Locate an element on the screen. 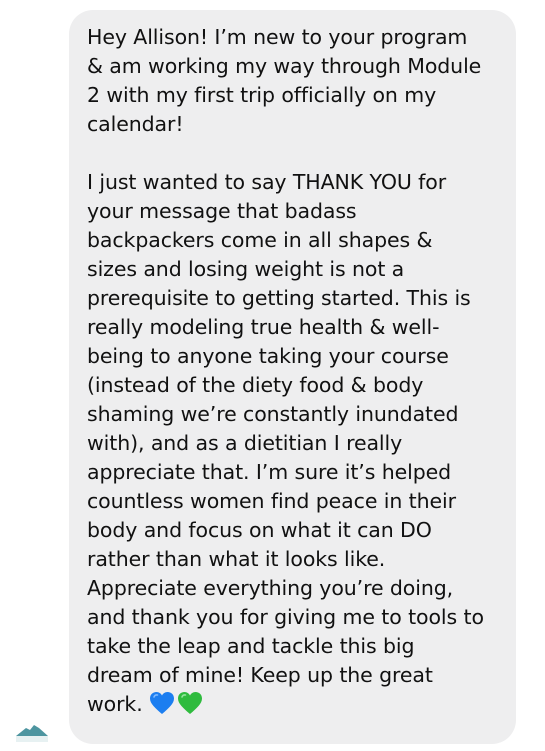  green-heart-icon is located at coordinates (190, 707).